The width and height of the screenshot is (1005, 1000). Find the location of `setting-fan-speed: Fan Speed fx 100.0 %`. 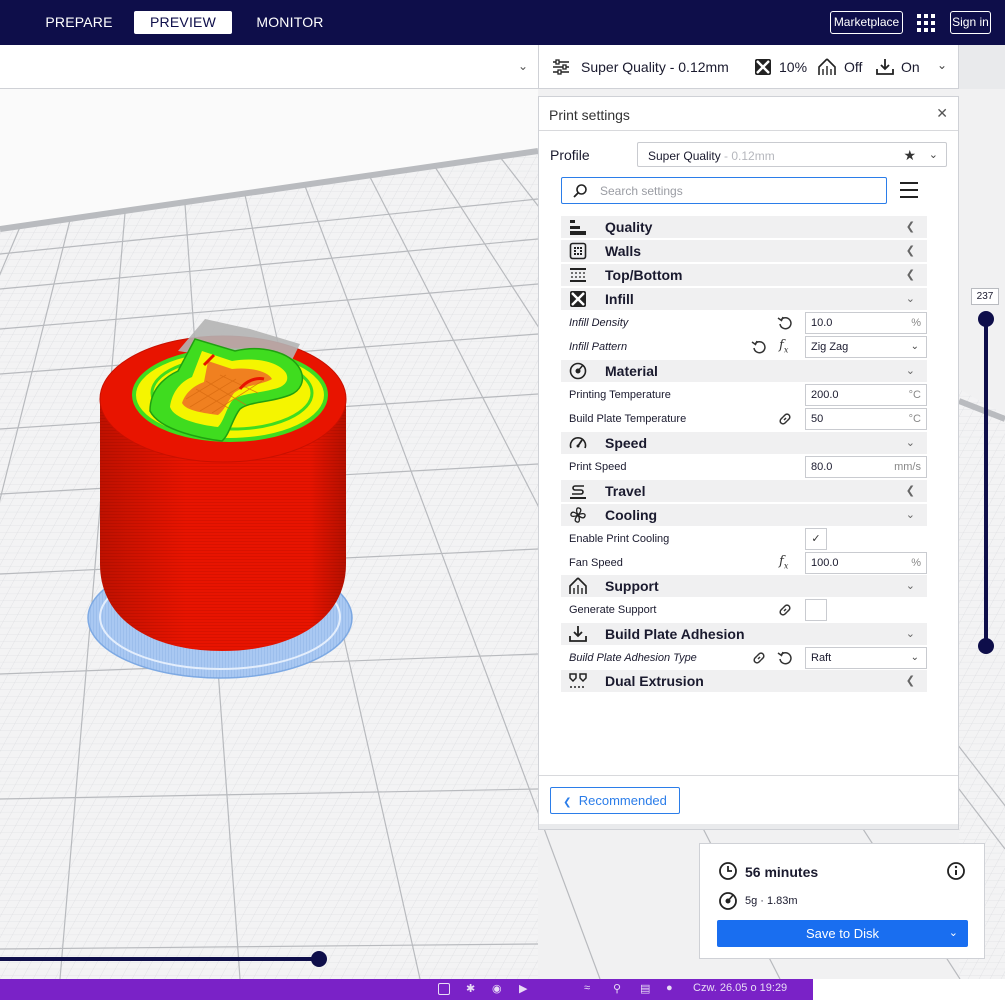

setting-fan-speed: Fan Speed fx 100.0 % is located at coordinates (744, 563).